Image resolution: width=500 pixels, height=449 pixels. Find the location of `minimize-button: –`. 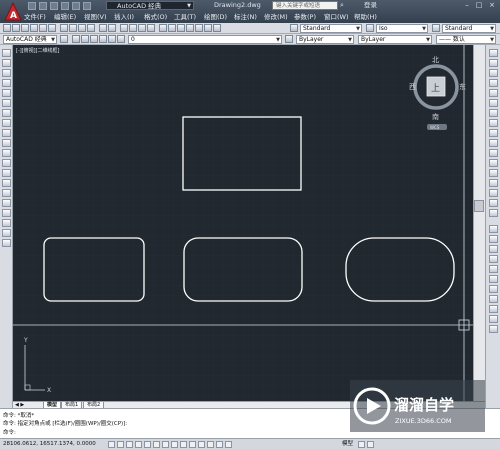

minimize-button: – is located at coordinates (467, 5).